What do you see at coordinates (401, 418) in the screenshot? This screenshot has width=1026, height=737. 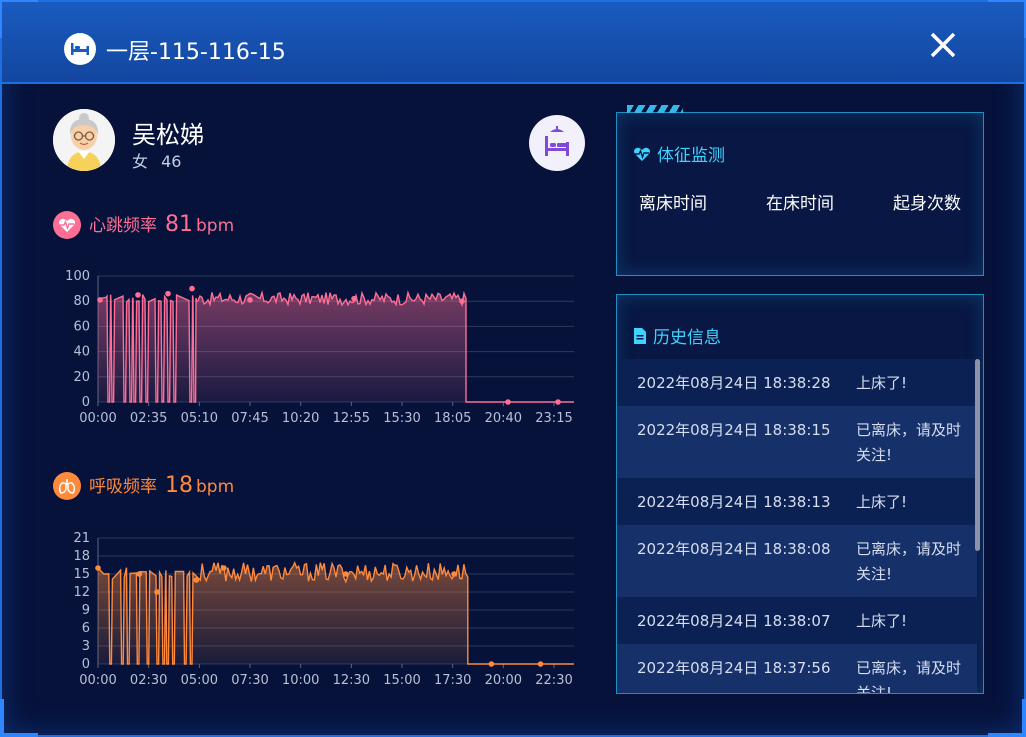 I see `x-tick-label: 15:30` at bounding box center [401, 418].